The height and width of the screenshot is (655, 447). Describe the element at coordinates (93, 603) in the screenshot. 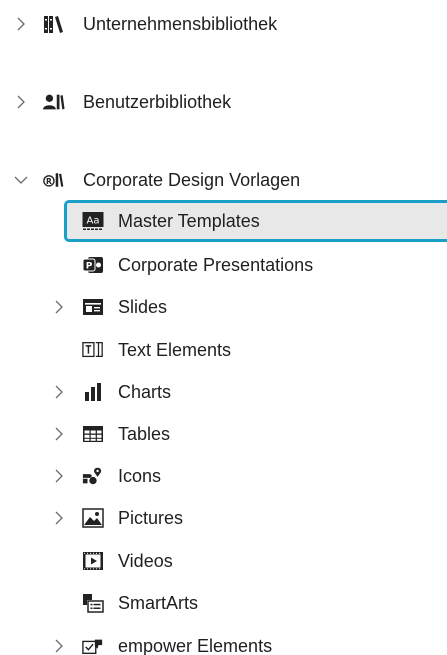

I see `smartarts-icon` at that location.